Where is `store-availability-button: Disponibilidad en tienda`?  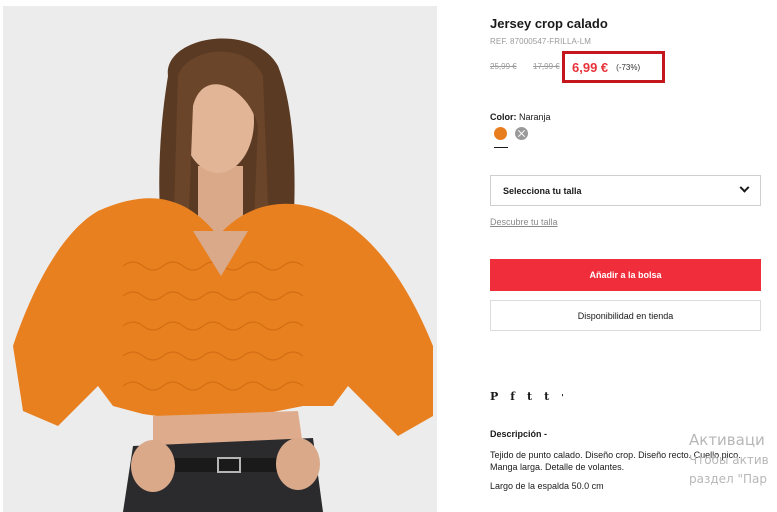
store-availability-button: Disponibilidad en tienda is located at coordinates (625, 315).